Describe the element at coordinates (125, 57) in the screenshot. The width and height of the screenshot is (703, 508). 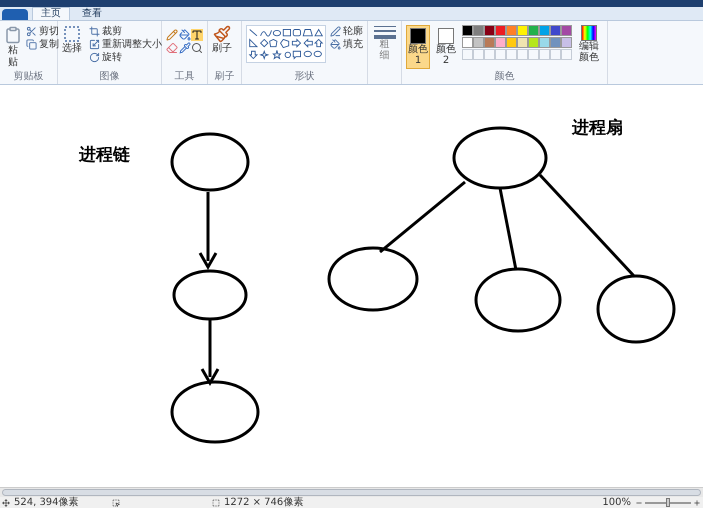
I see `rotate-button: 旋转` at that location.